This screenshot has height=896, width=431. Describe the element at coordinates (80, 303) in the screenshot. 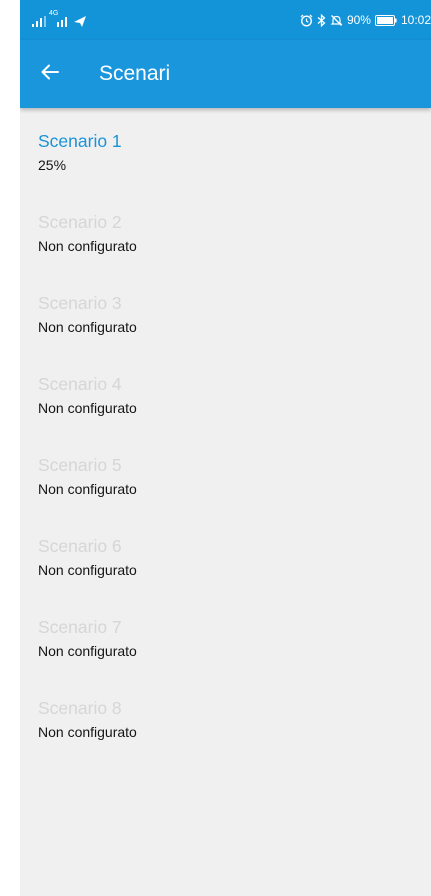

I see `scenario-name: Scenario 3` at that location.